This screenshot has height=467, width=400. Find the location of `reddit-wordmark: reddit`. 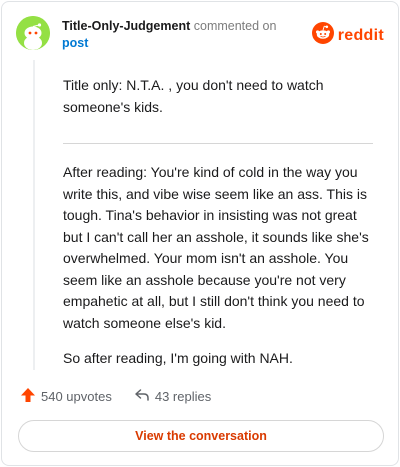

reddit-wordmark: reddit is located at coordinates (360, 35).